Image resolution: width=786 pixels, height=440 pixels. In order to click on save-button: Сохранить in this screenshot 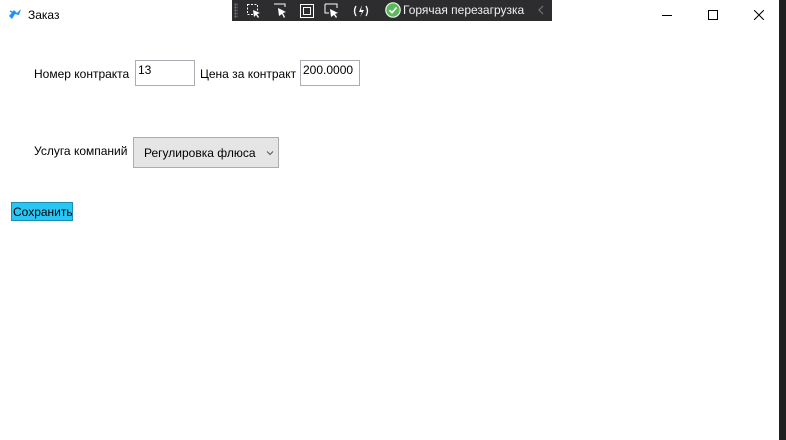, I will do `click(42, 211)`.